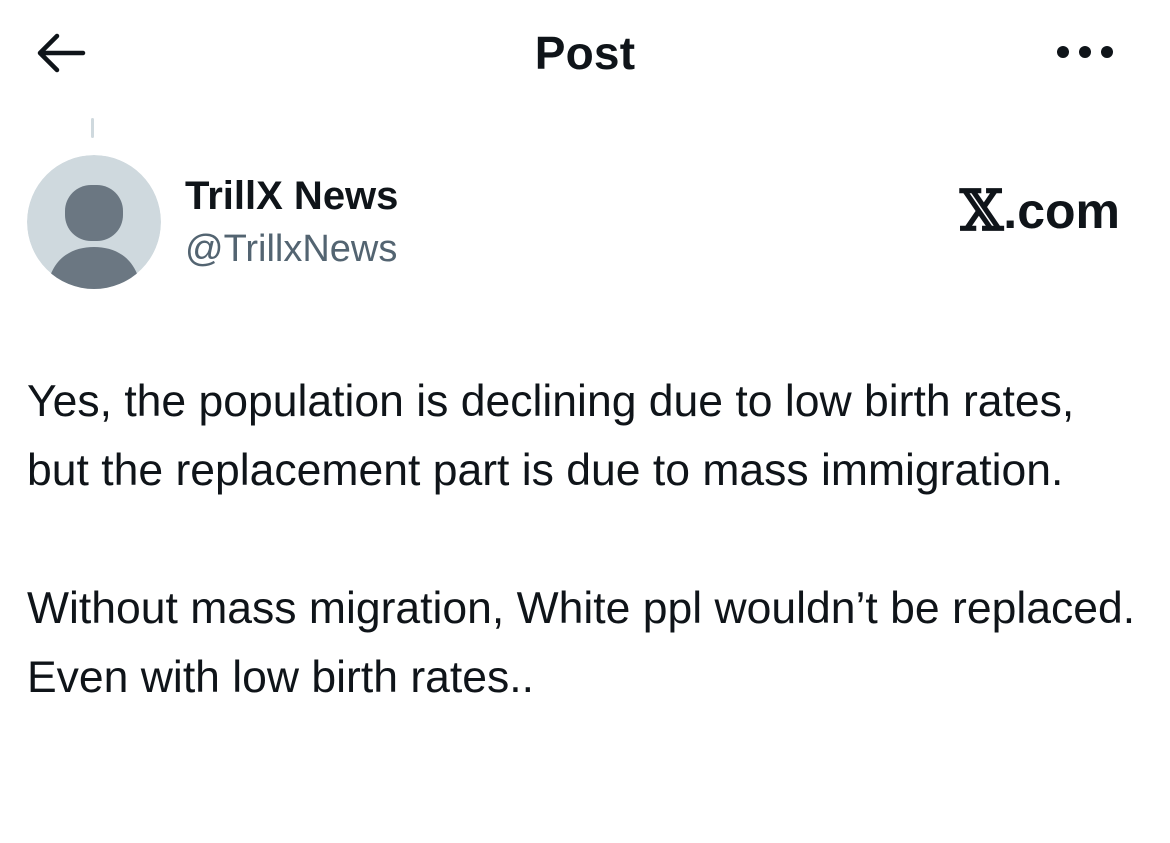 The height and width of the screenshot is (843, 1170). I want to click on author-name: TrillX News, so click(291, 196).